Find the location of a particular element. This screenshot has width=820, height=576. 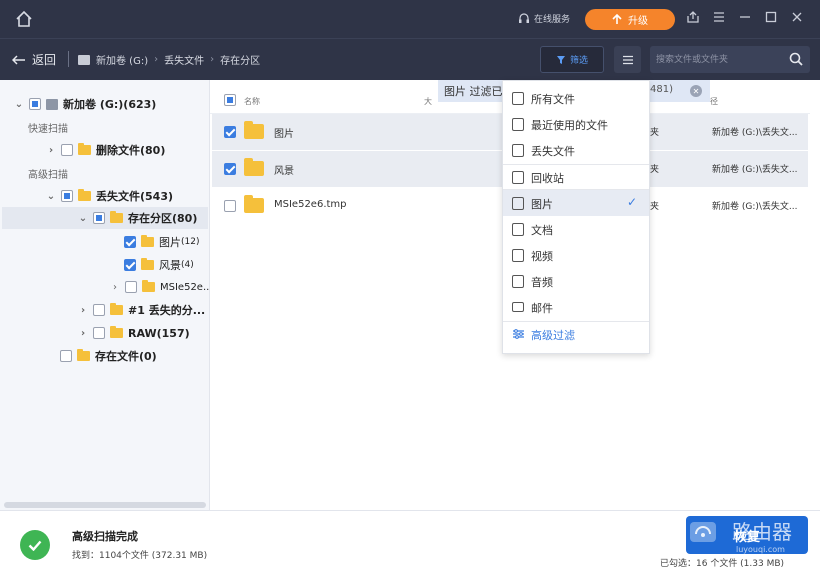

filter-item-lost: 丢失文件 is located at coordinates (576, 150).